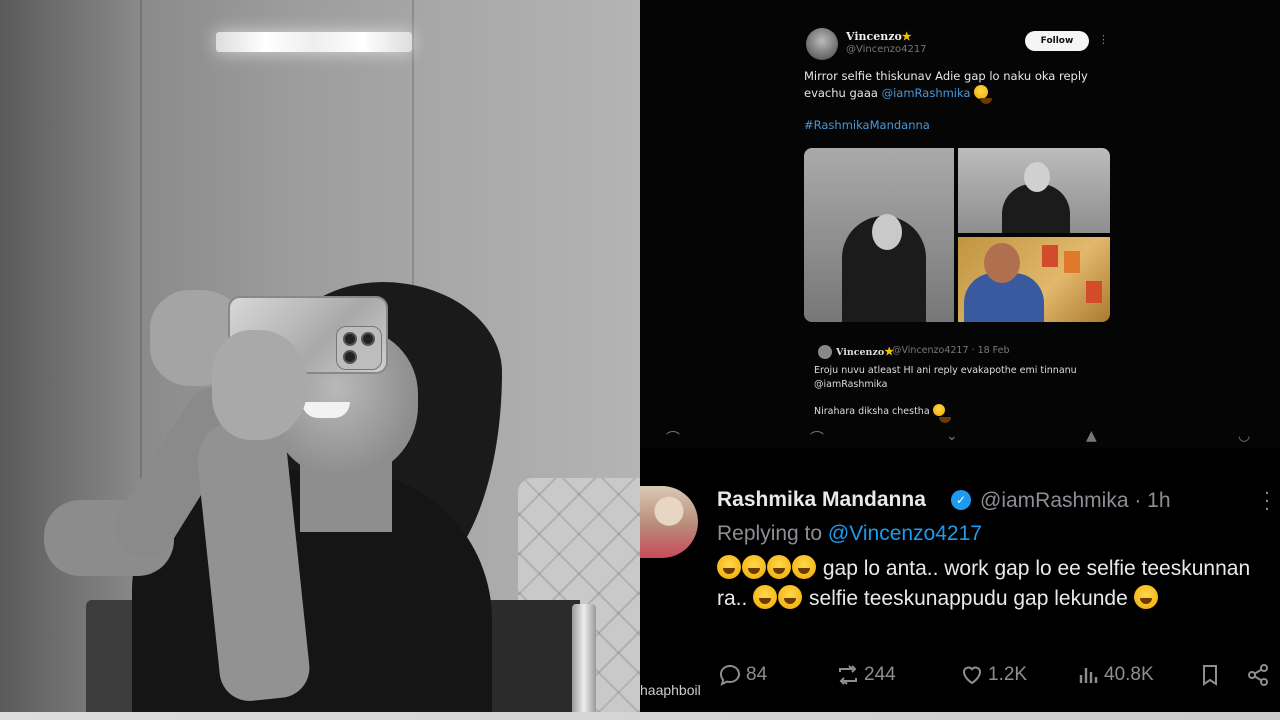 The image size is (1280, 720). Describe the element at coordinates (670, 690) in the screenshot. I see `watermark: haaphboil` at that location.